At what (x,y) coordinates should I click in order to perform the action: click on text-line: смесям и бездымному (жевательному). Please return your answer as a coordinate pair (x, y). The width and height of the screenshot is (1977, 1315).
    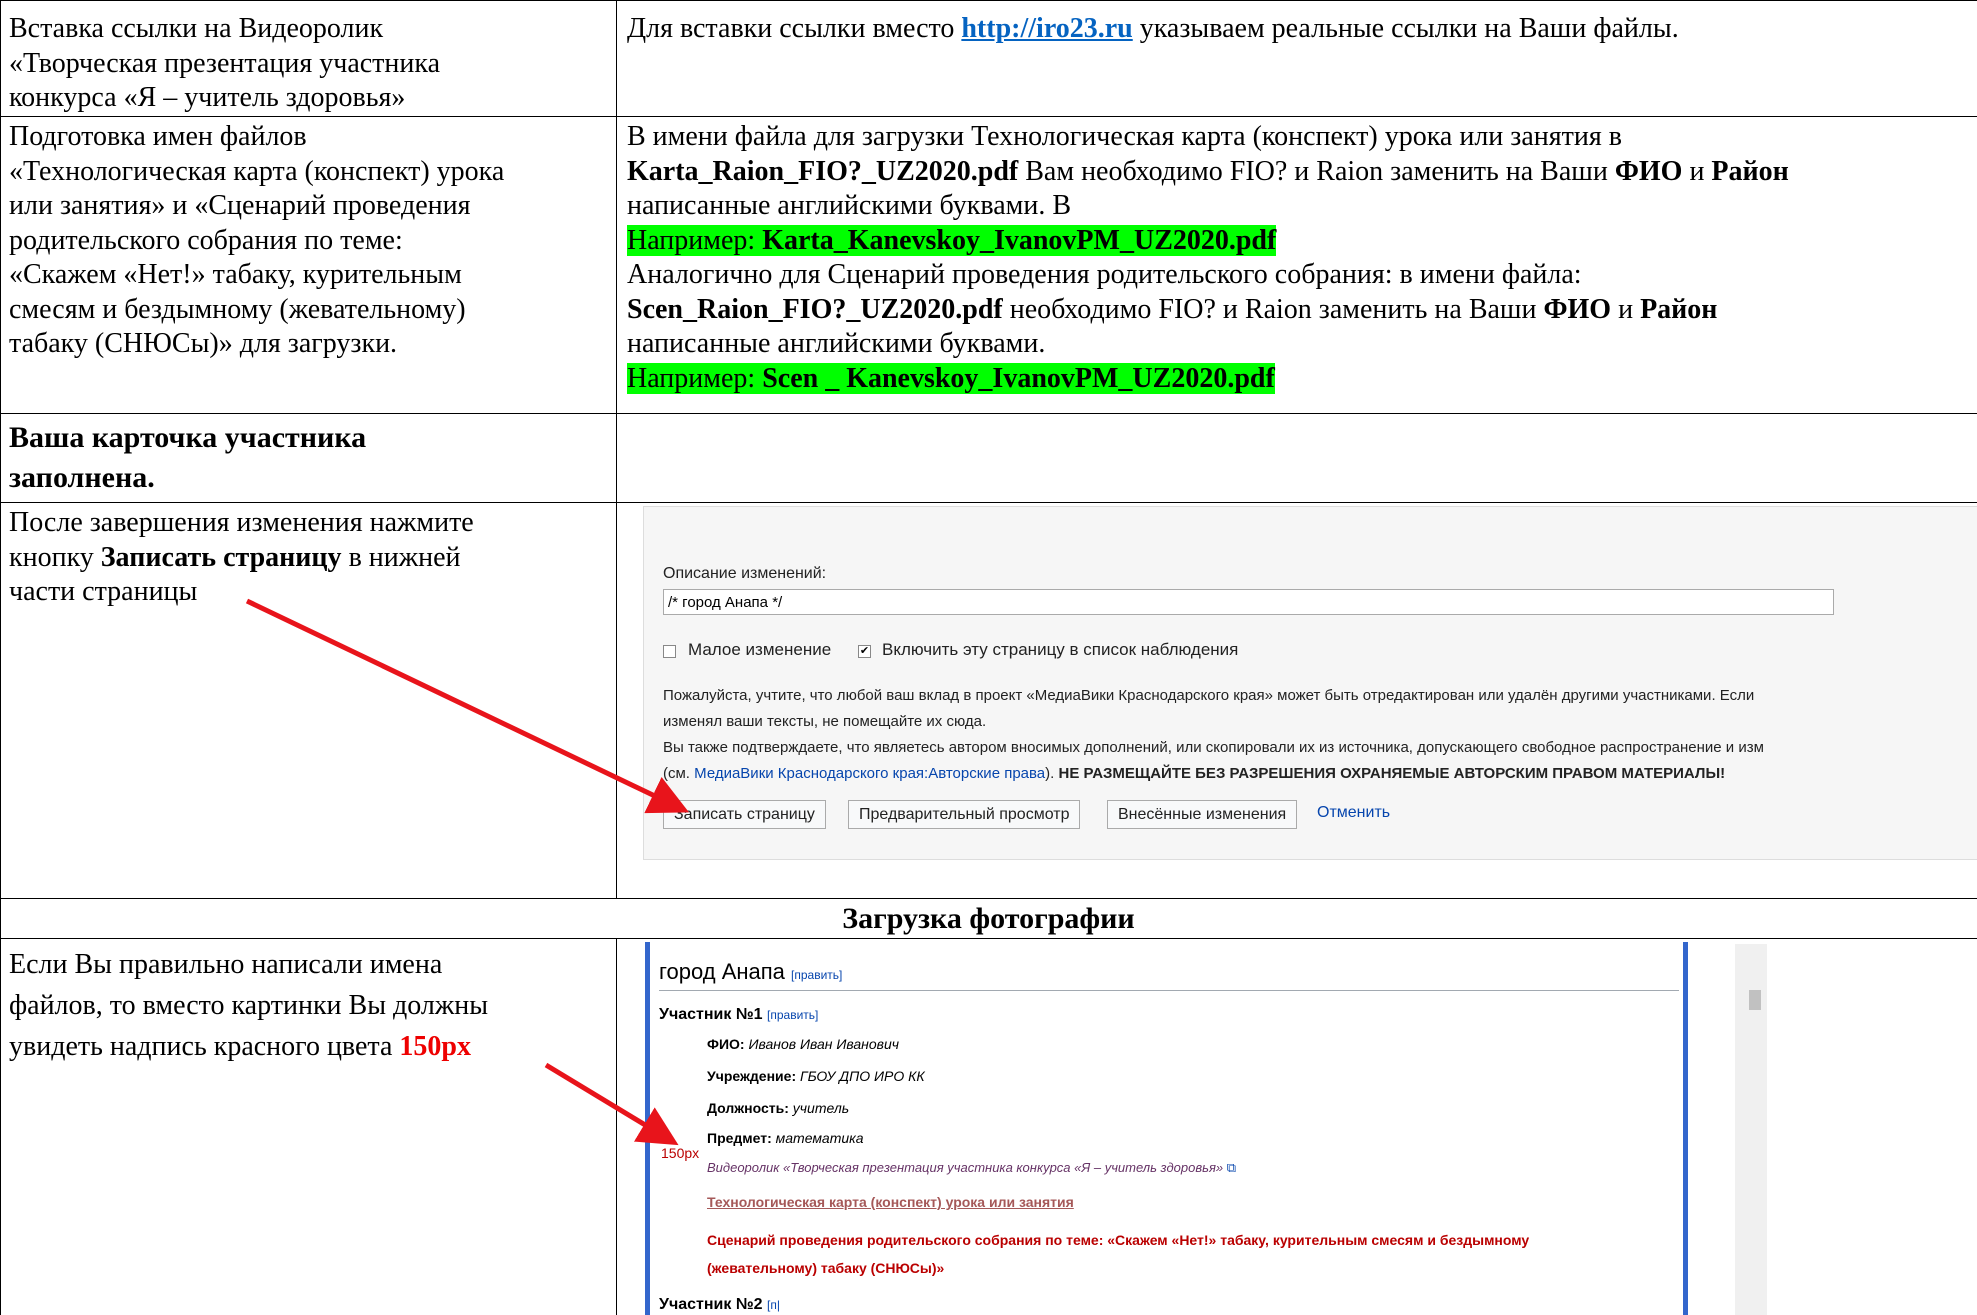
    Looking at the image, I should click on (237, 309).